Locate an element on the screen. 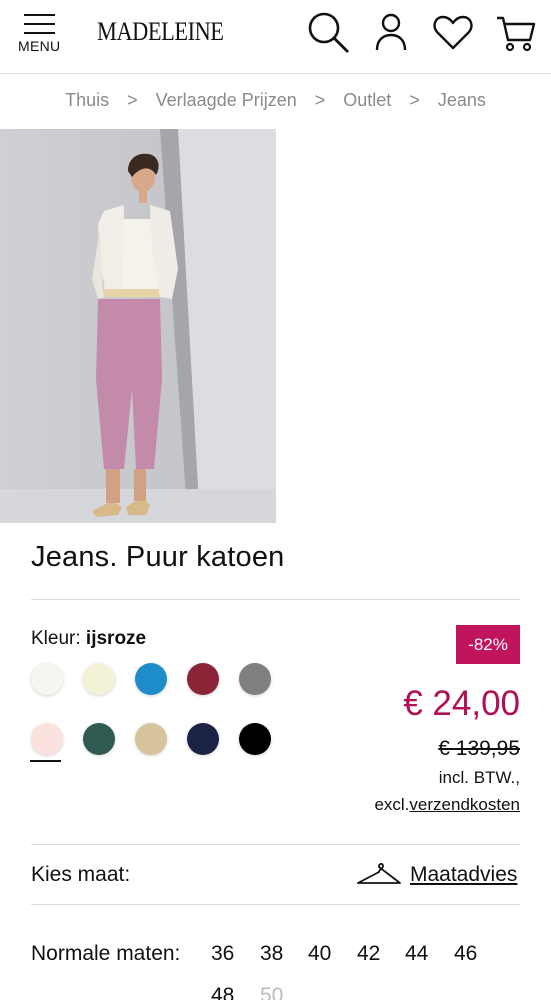 The height and width of the screenshot is (1000, 551). brand-logo: MADELEINE is located at coordinates (160, 32).